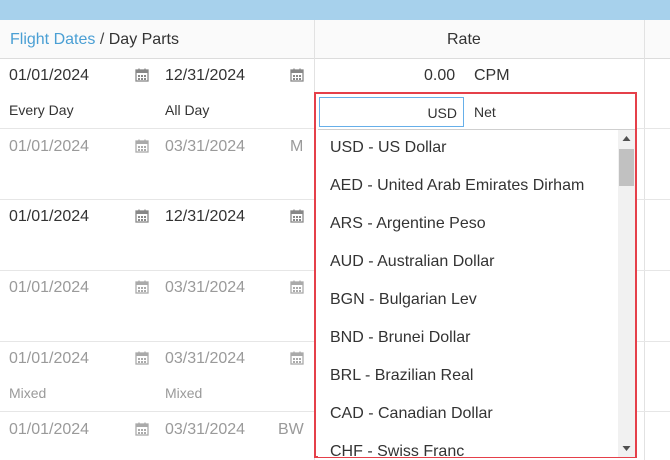 The width and height of the screenshot is (670, 460). I want to click on currency-option: AED - United Arab Emirates Dirham, so click(457, 186).